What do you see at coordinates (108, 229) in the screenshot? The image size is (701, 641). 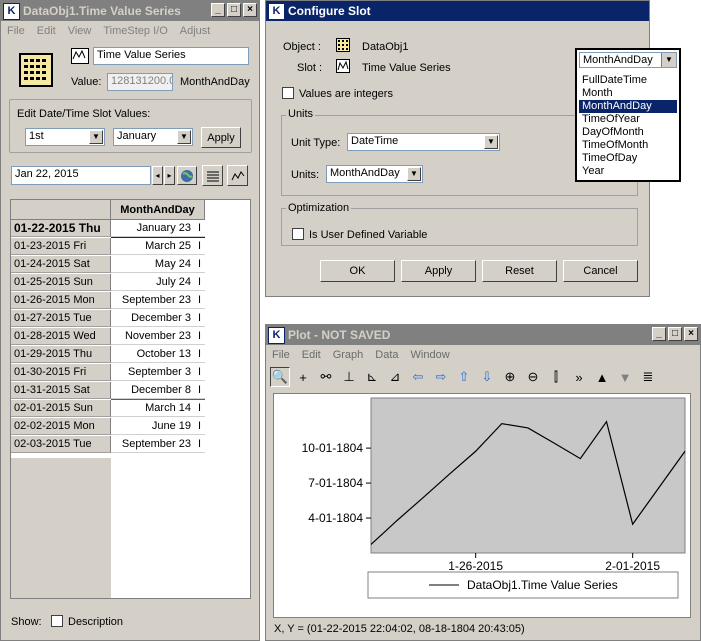 I see `table-row: 01-22-2015 Thu January 23 I` at bounding box center [108, 229].